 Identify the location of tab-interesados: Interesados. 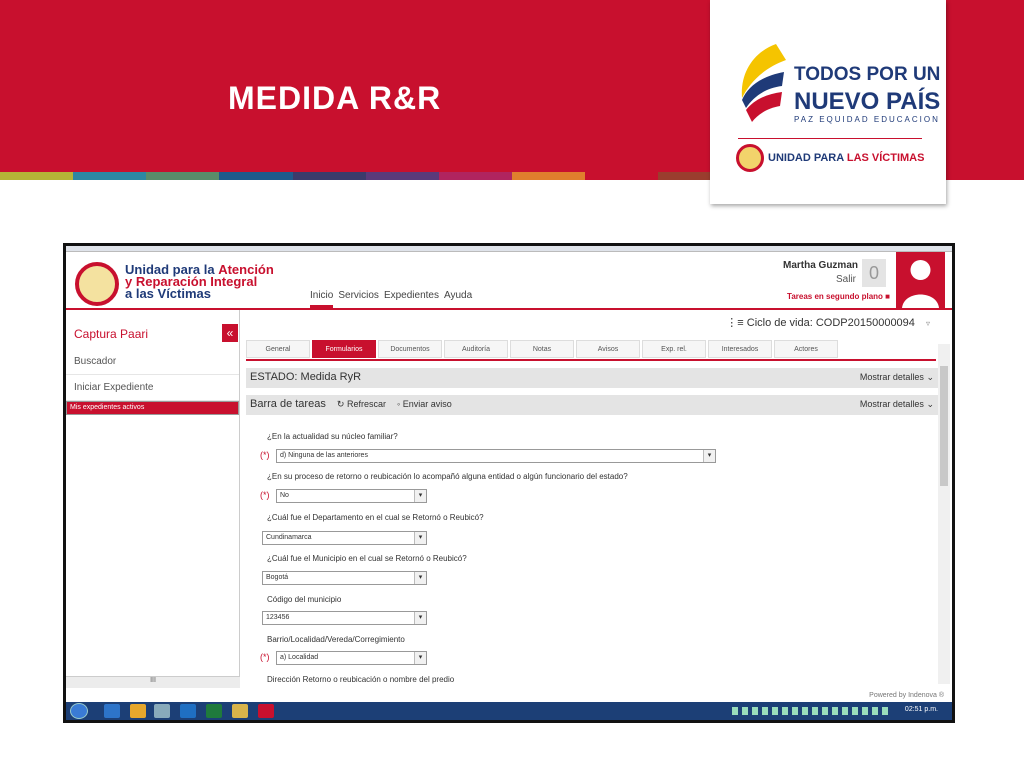
(740, 349).